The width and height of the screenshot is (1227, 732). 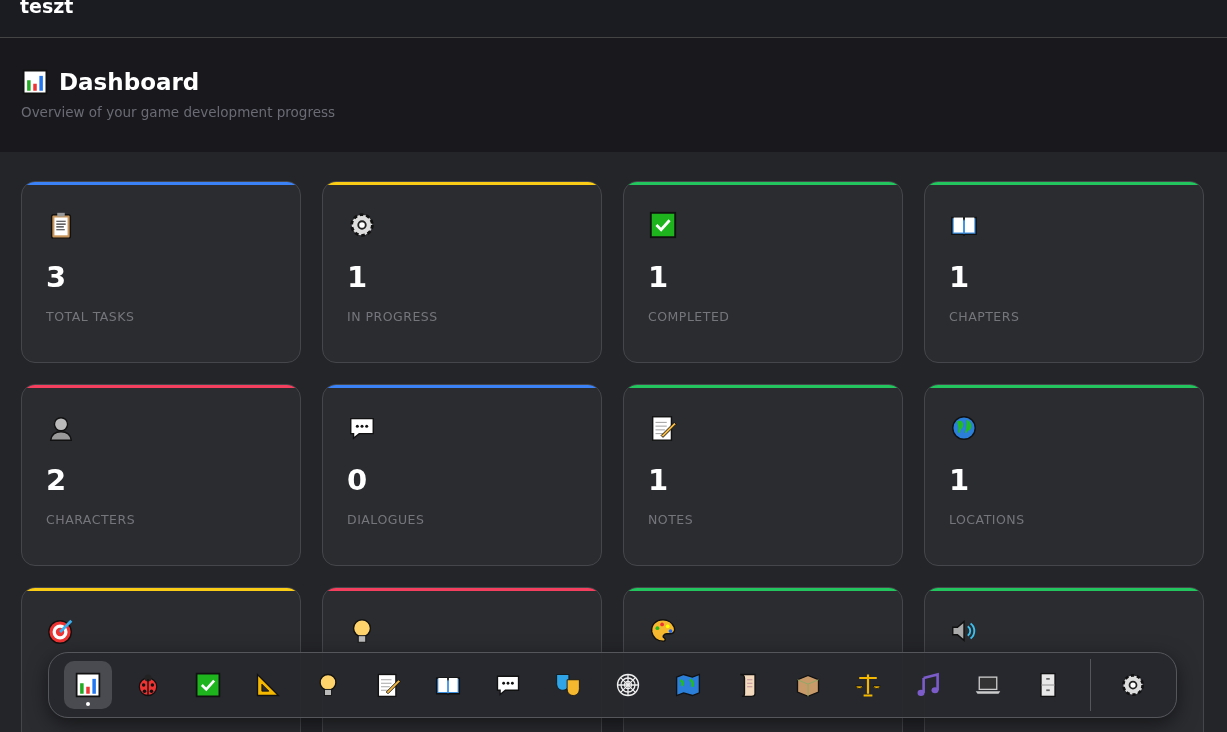 What do you see at coordinates (91, 316) in the screenshot?
I see `stat-label: TOTAL TASKS` at bounding box center [91, 316].